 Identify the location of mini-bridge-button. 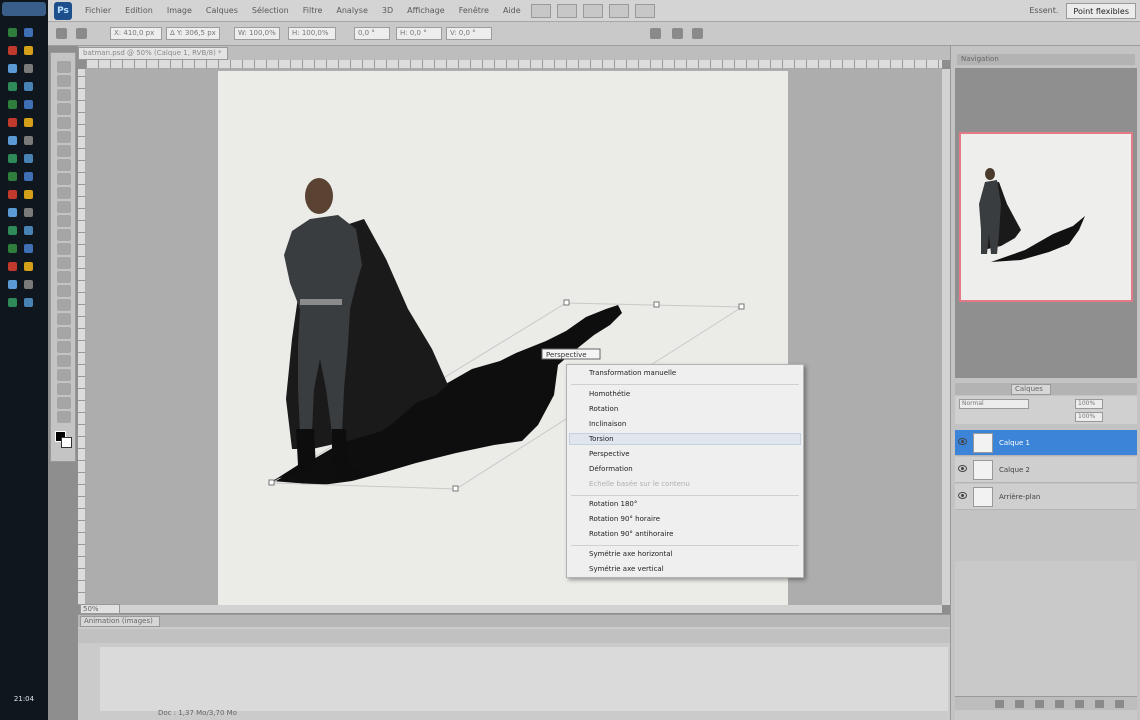
(566, 10).